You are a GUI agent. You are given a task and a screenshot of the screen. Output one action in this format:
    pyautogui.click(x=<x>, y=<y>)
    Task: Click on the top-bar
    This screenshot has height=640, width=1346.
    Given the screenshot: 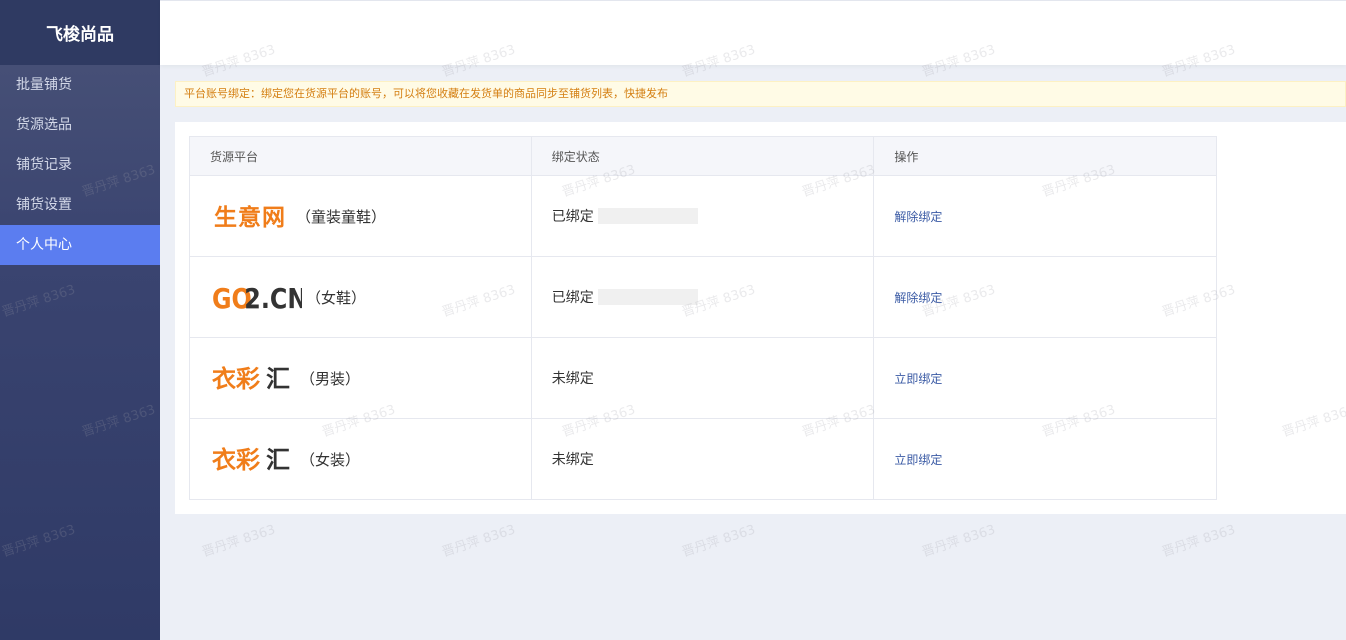 What is the action you would take?
    pyautogui.click(x=753, y=32)
    